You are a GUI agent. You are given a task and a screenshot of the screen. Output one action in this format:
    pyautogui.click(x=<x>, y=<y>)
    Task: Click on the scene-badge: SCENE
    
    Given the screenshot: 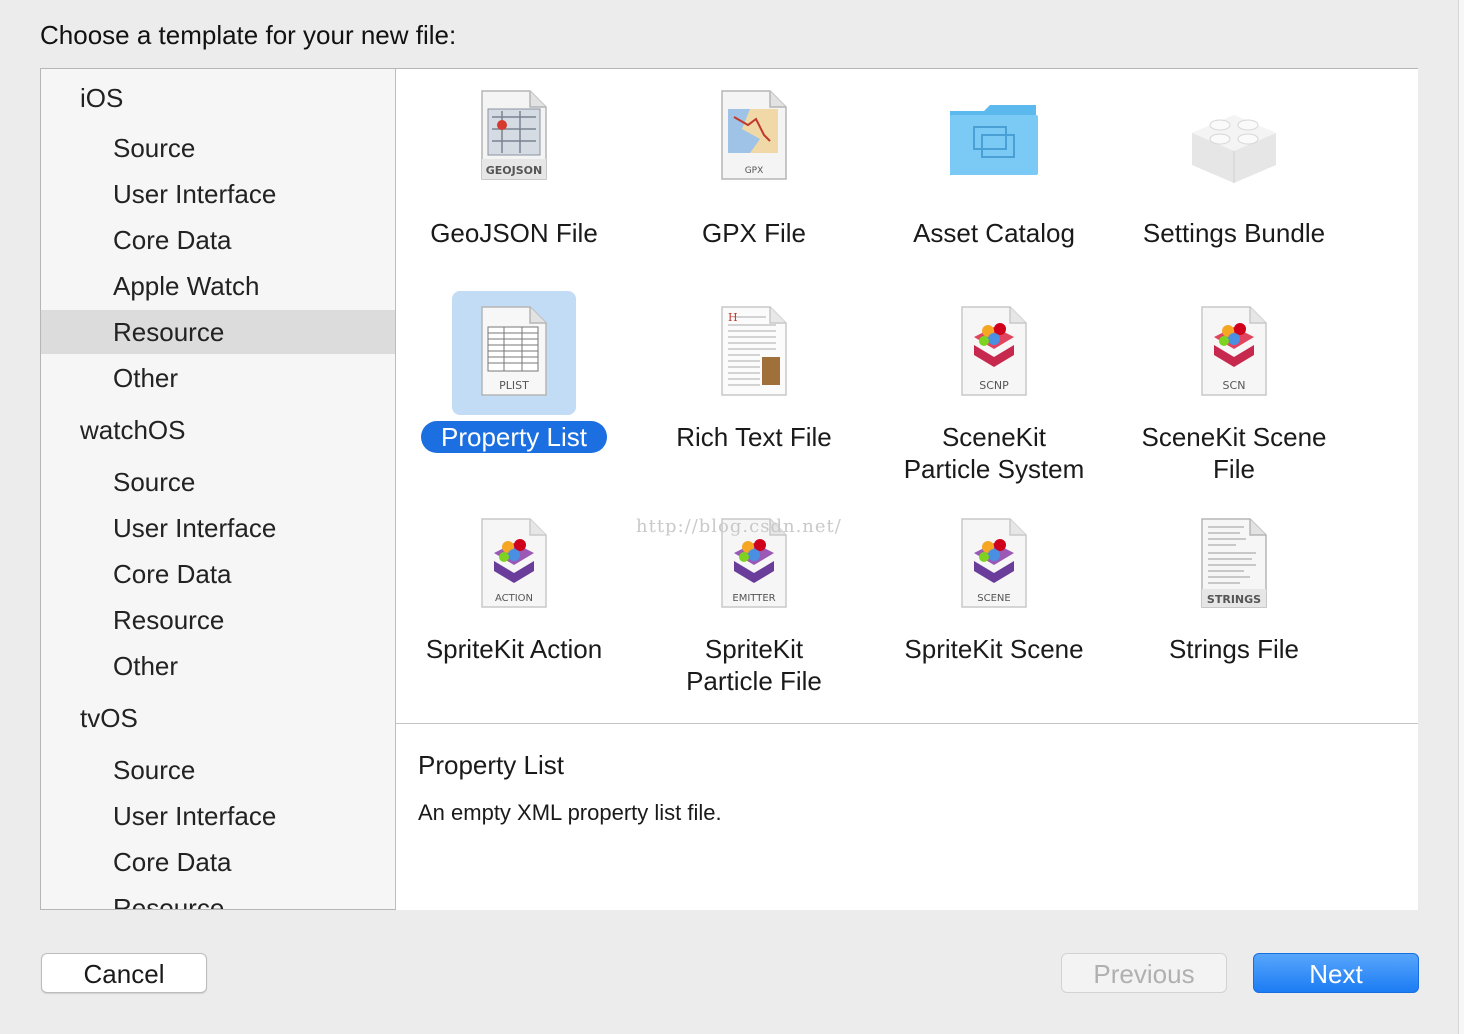 What is the action you would take?
    pyautogui.click(x=993, y=598)
    